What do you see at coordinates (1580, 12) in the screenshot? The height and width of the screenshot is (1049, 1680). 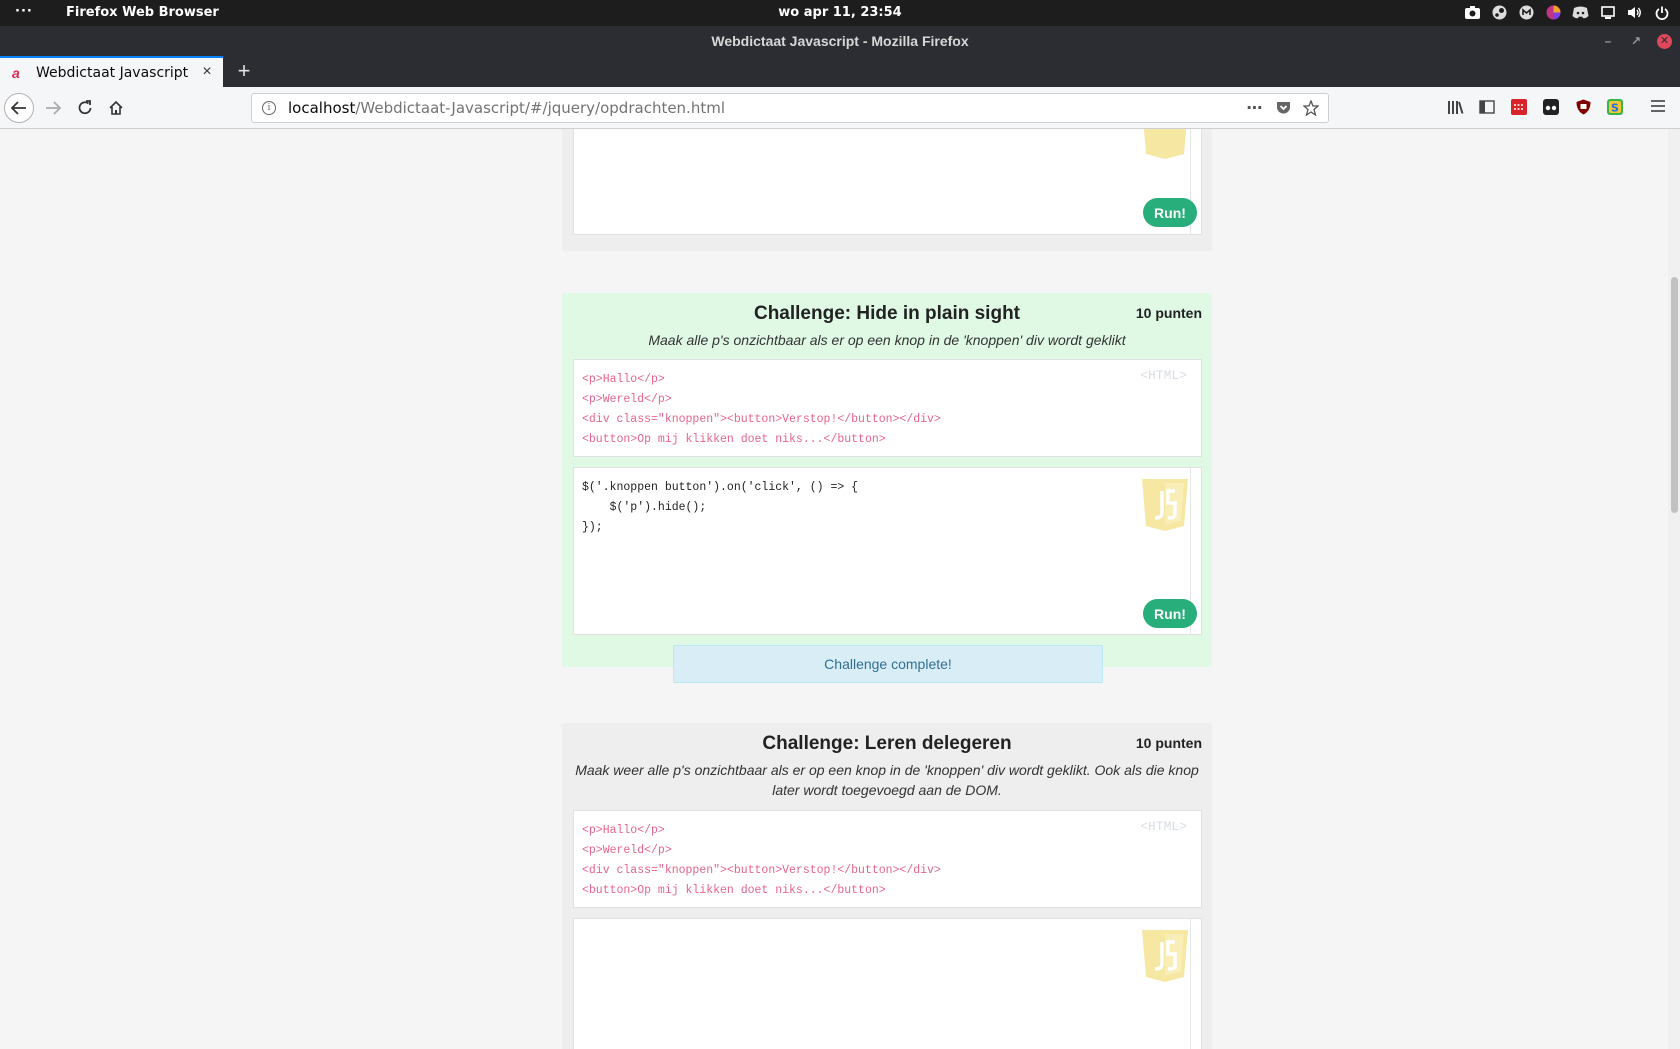 I see `discord-icon` at bounding box center [1580, 12].